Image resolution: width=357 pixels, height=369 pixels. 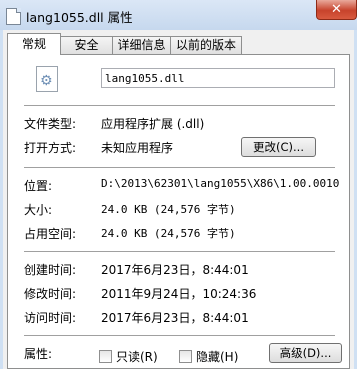 I want to click on window-title: lang1055.dll 属性, so click(x=79, y=17).